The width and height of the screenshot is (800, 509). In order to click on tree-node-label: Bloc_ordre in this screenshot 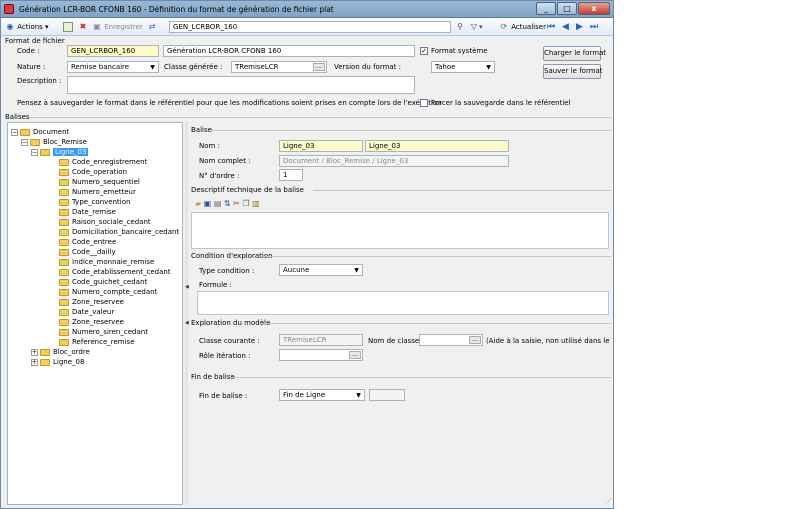, I will do `click(71, 352)`.